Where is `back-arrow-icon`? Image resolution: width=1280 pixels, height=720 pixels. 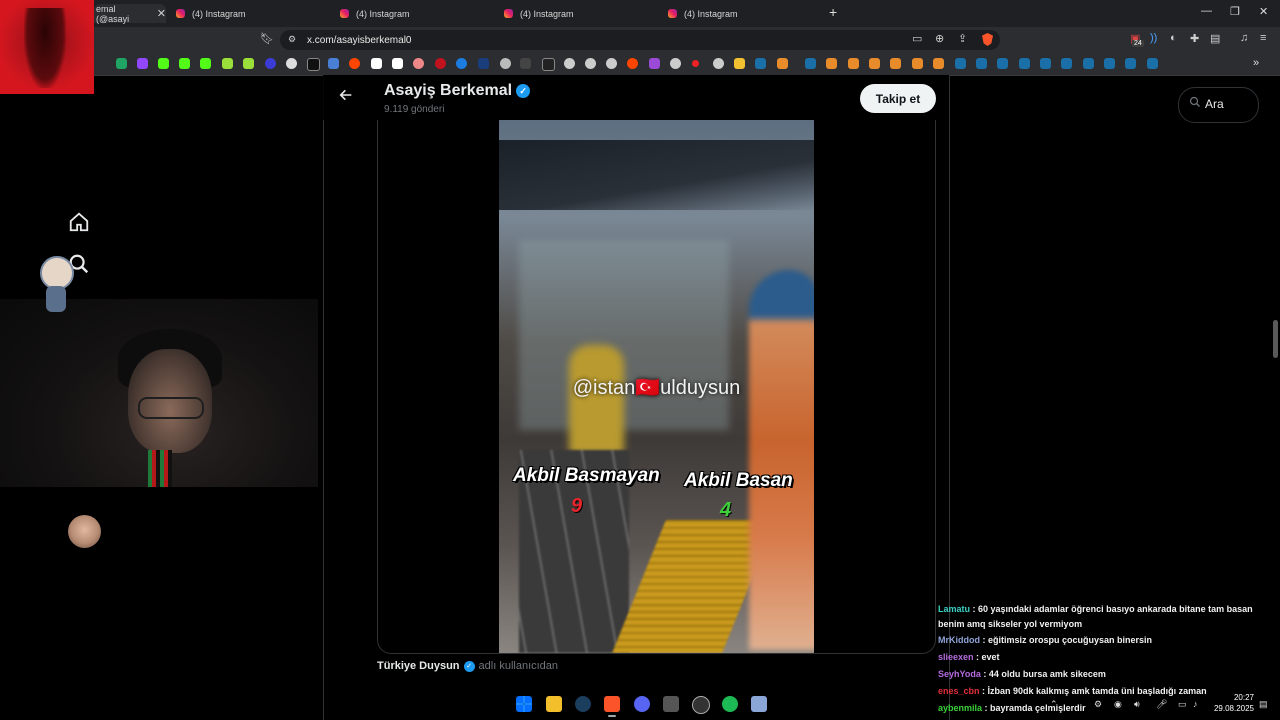 back-arrow-icon is located at coordinates (346, 97).